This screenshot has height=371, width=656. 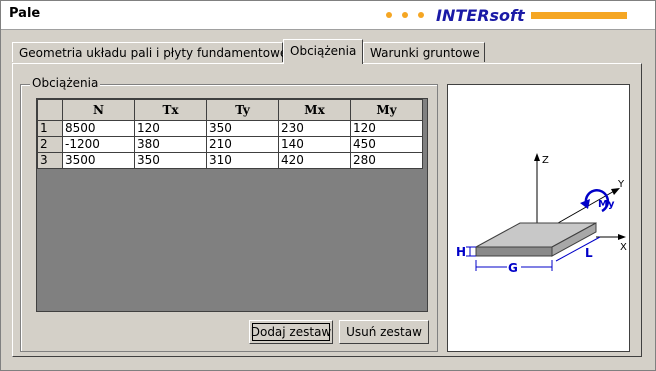 What do you see at coordinates (513, 268) in the screenshot?
I see `g-dimension-label: G` at bounding box center [513, 268].